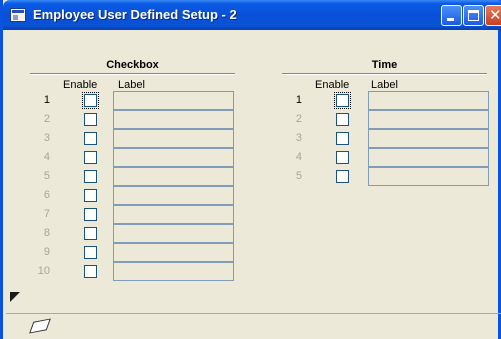  Describe the element at coordinates (253, 313) in the screenshot. I see `status-divider` at that location.